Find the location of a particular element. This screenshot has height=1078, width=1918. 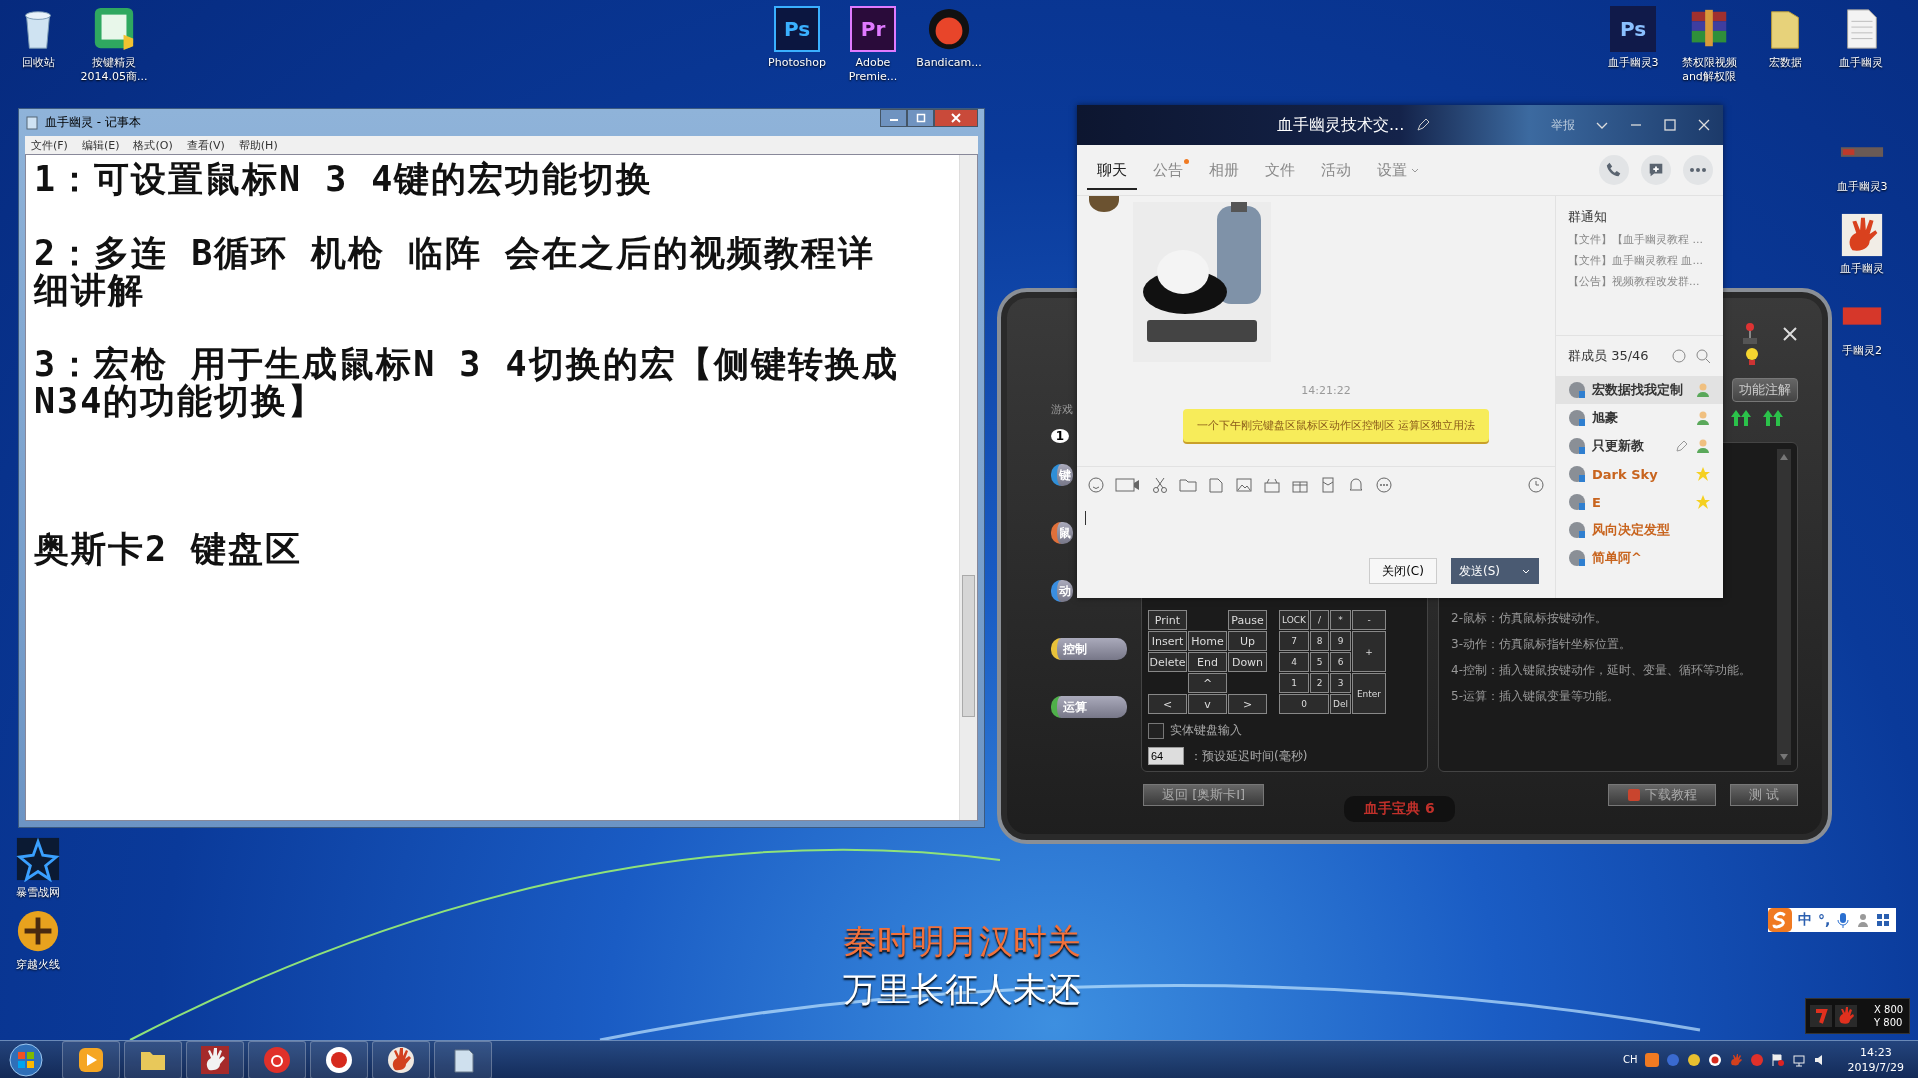

tab: 聊天 is located at coordinates (1112, 170).